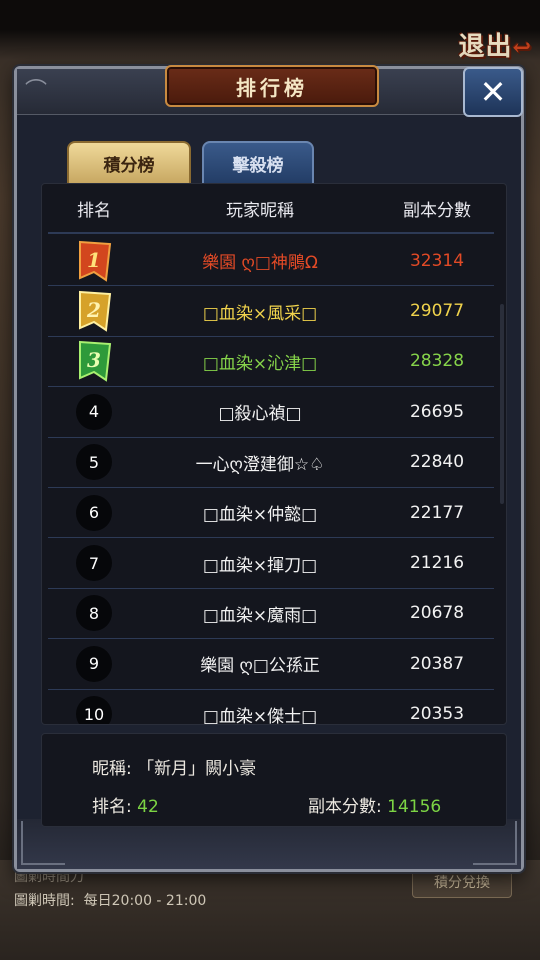 Image resolution: width=540 pixels, height=960 pixels. I want to click on exit-label: 退出, so click(485, 47).